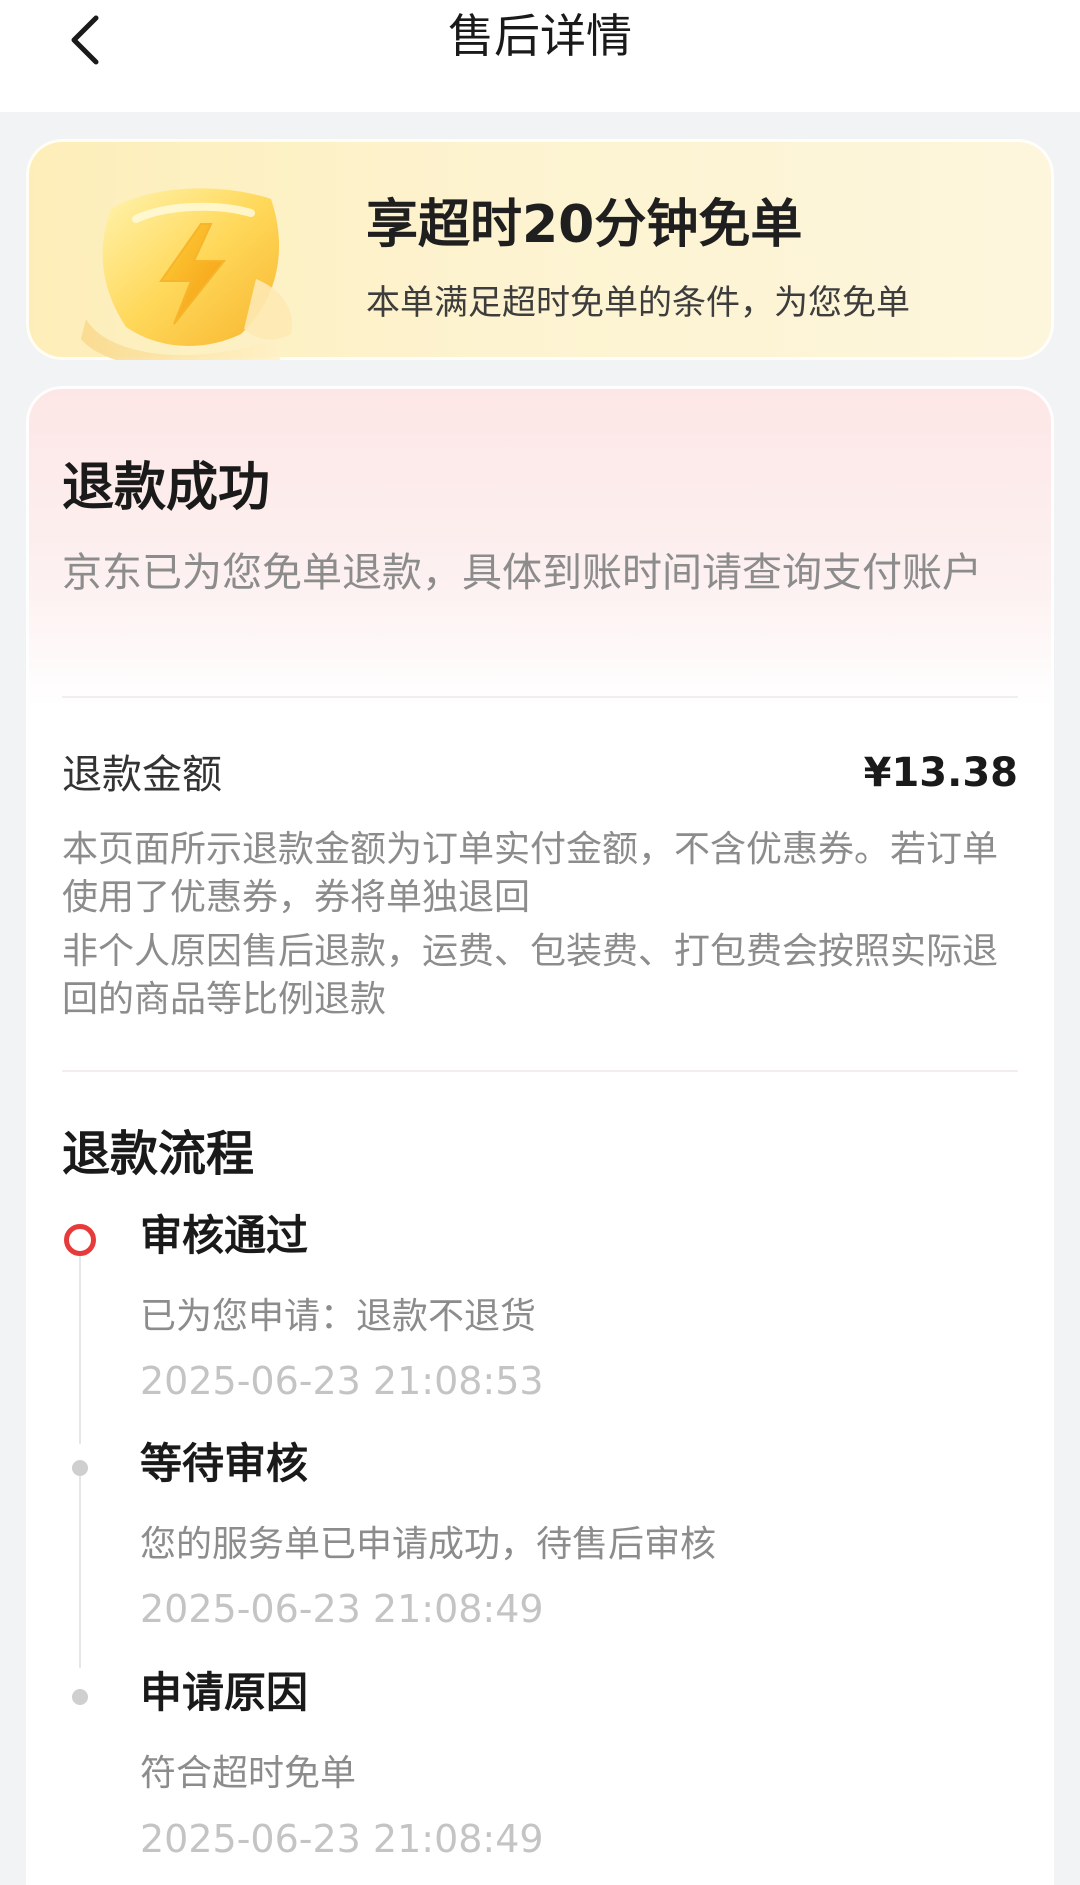 The width and height of the screenshot is (1080, 1885). What do you see at coordinates (338, 1316) in the screenshot?
I see `timeline-step-desc: 已为您申请：退款不退货` at bounding box center [338, 1316].